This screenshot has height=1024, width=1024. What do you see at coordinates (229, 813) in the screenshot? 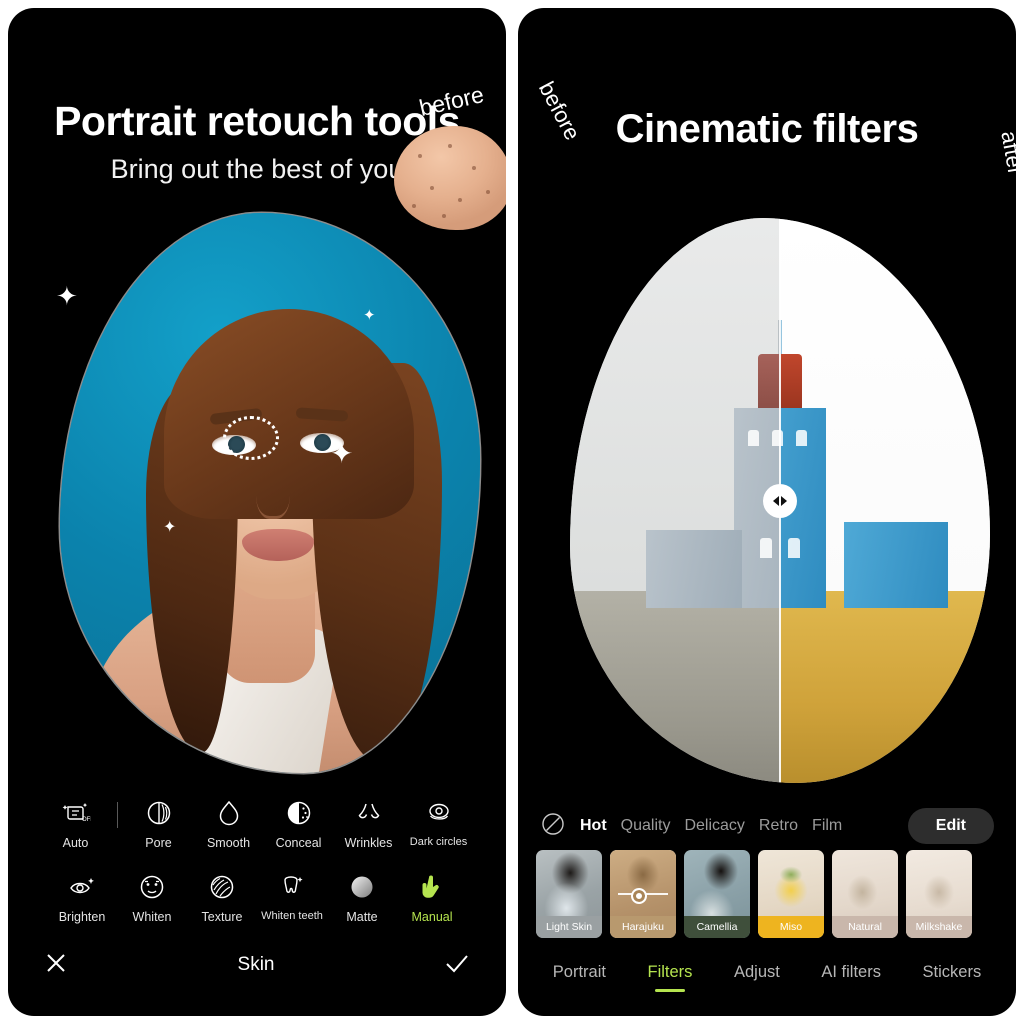
I see `droplet-icon` at bounding box center [229, 813].